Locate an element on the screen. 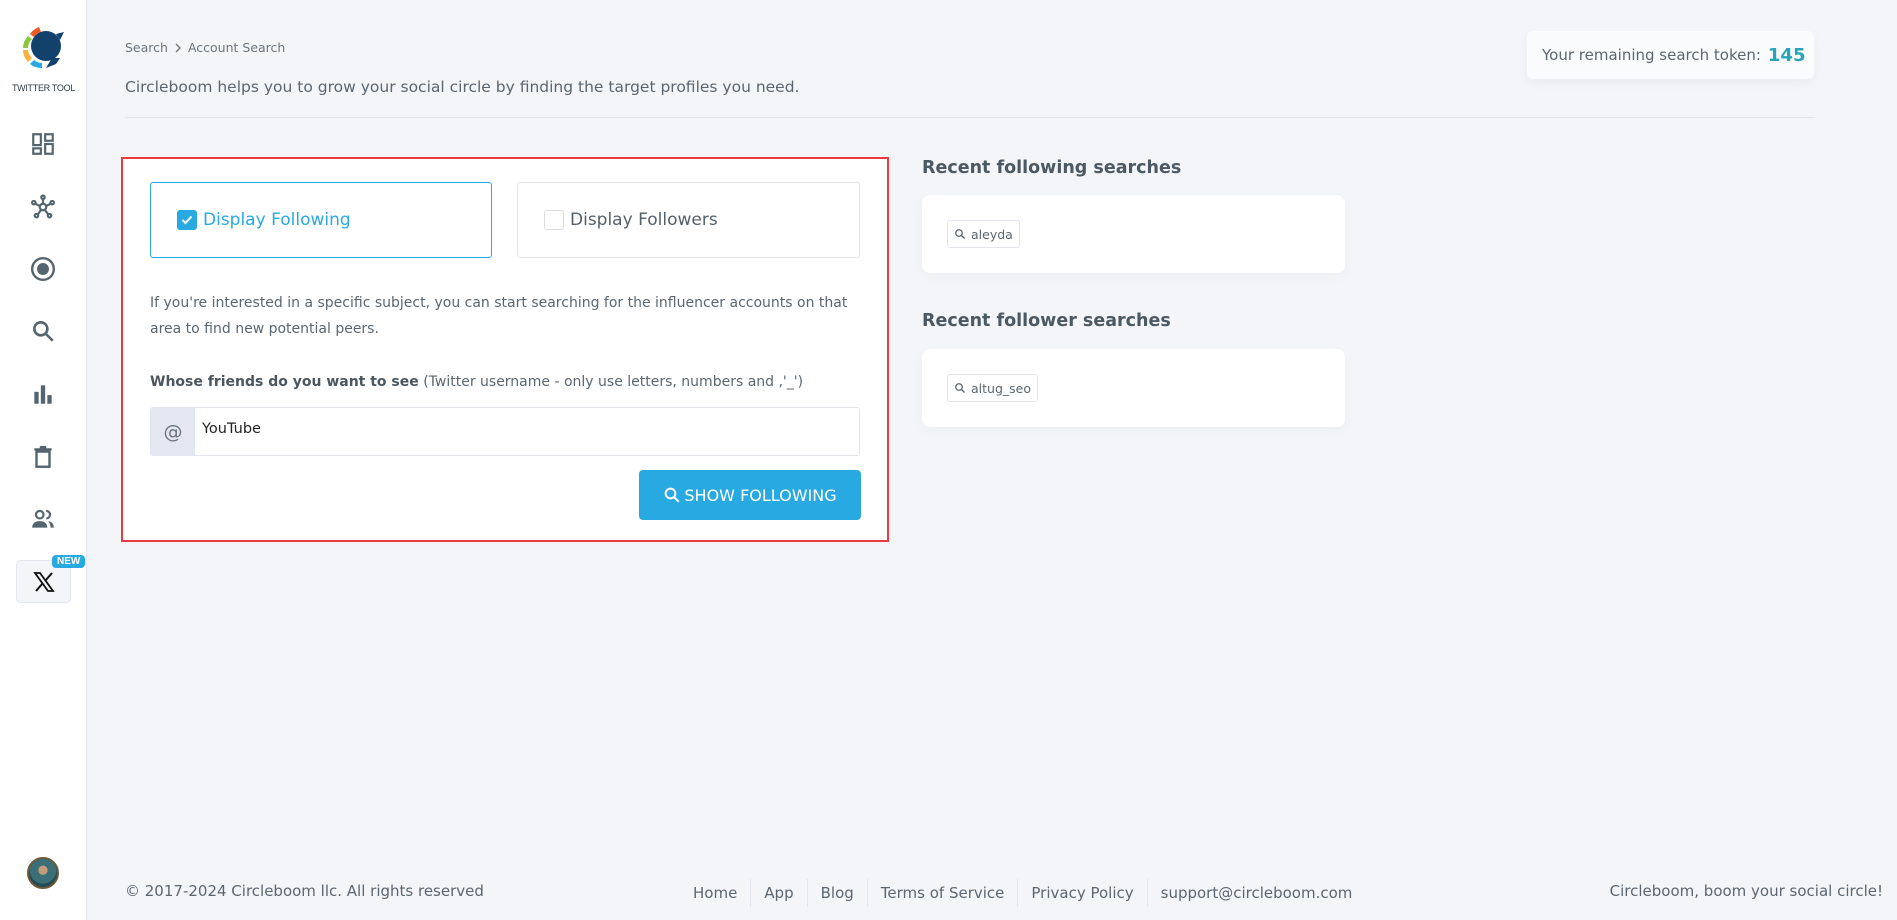 The width and height of the screenshot is (1897, 920). footer-link-support-email: support@circleboom.com is located at coordinates (1256, 893).